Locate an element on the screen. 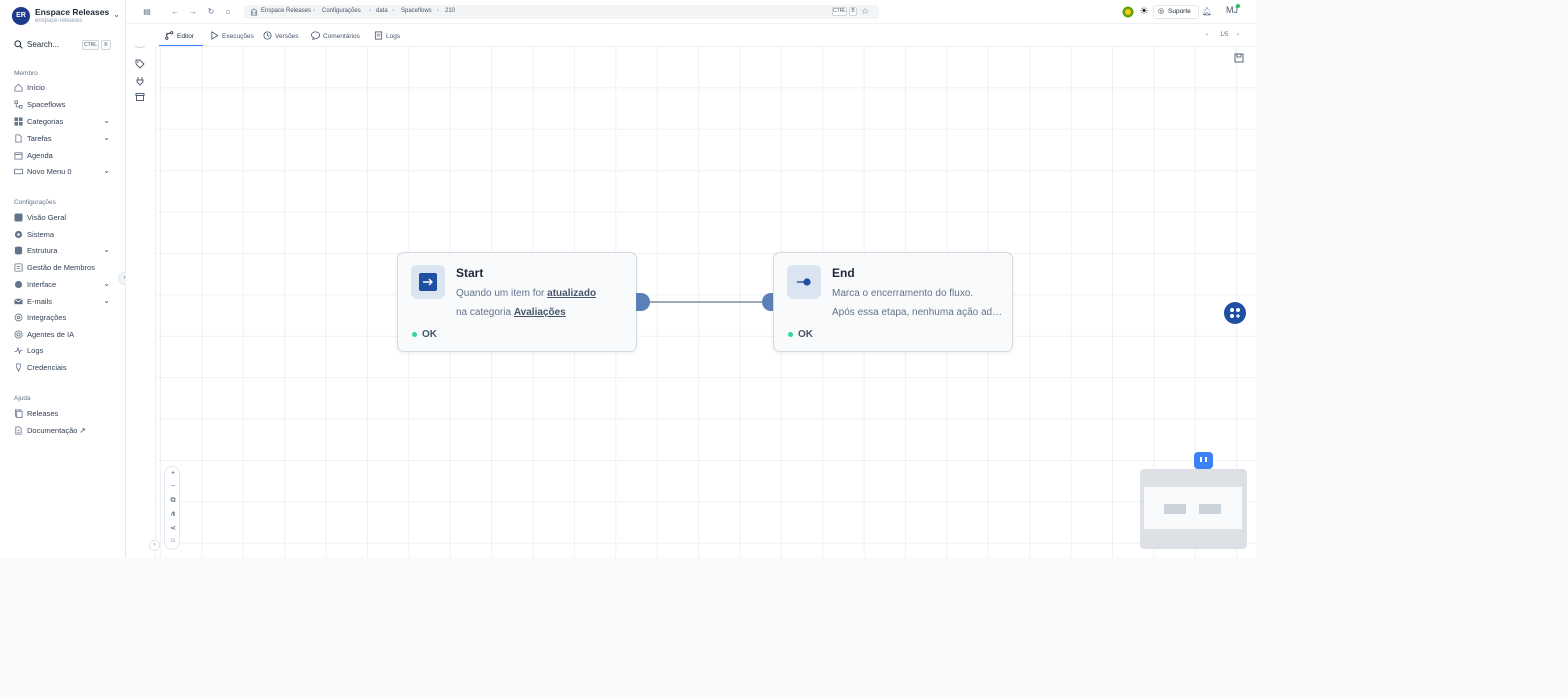 Image resolution: width=1568 pixels, height=697 pixels. sidebar-item-sistema: Sistema is located at coordinates (63, 235).